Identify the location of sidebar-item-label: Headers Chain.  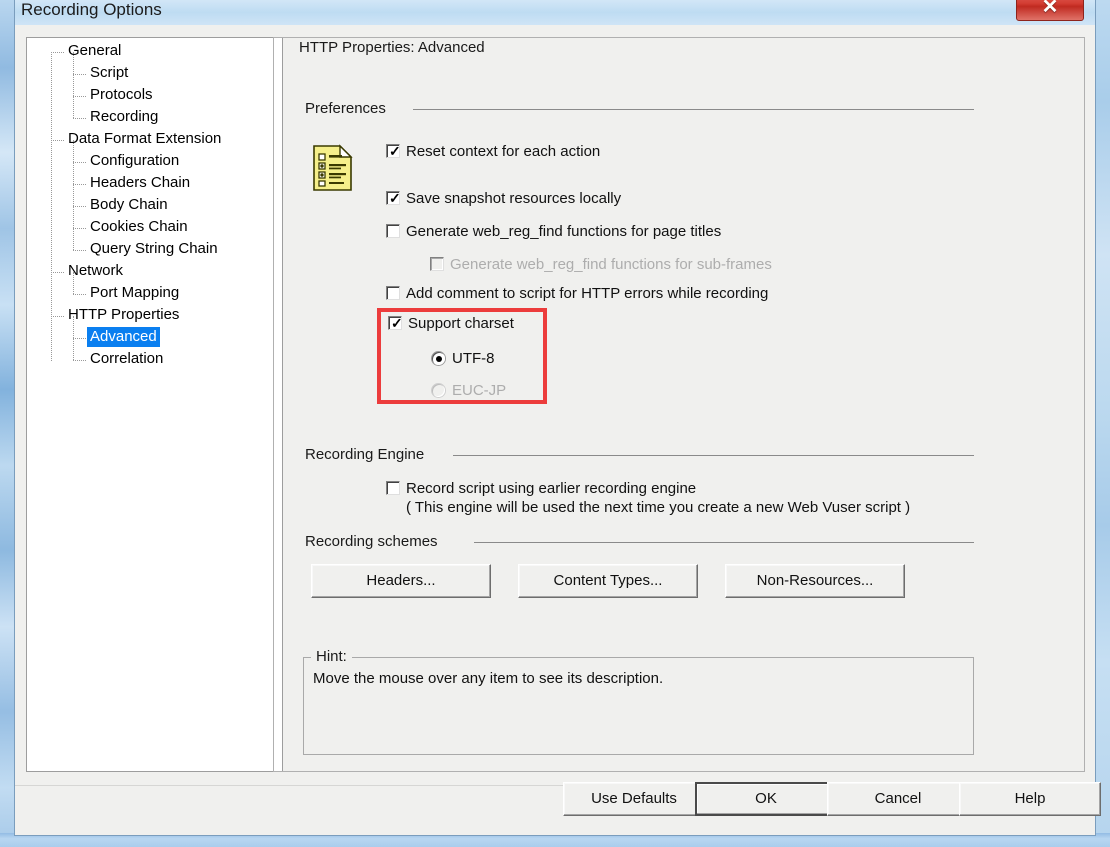
(140, 182).